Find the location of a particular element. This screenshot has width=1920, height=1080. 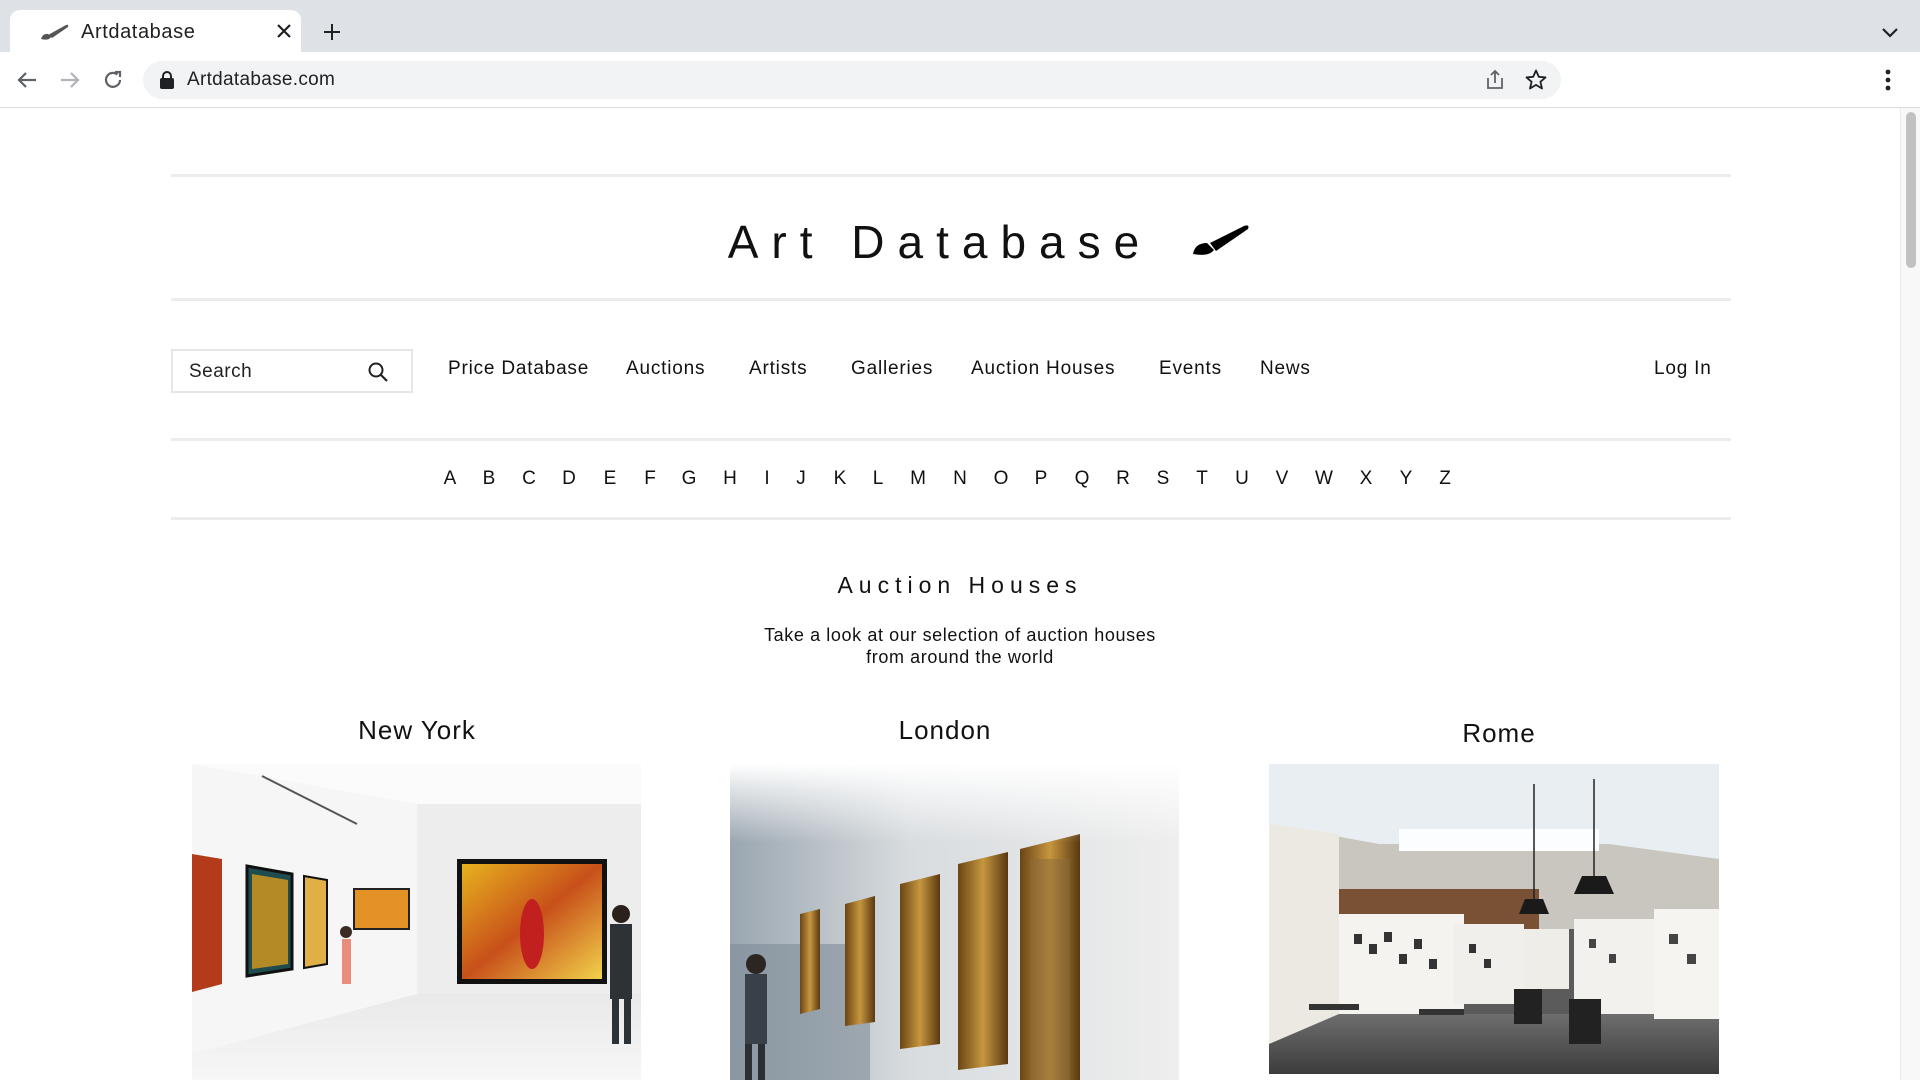

paintbrush-logo-icon is located at coordinates (1221, 240).